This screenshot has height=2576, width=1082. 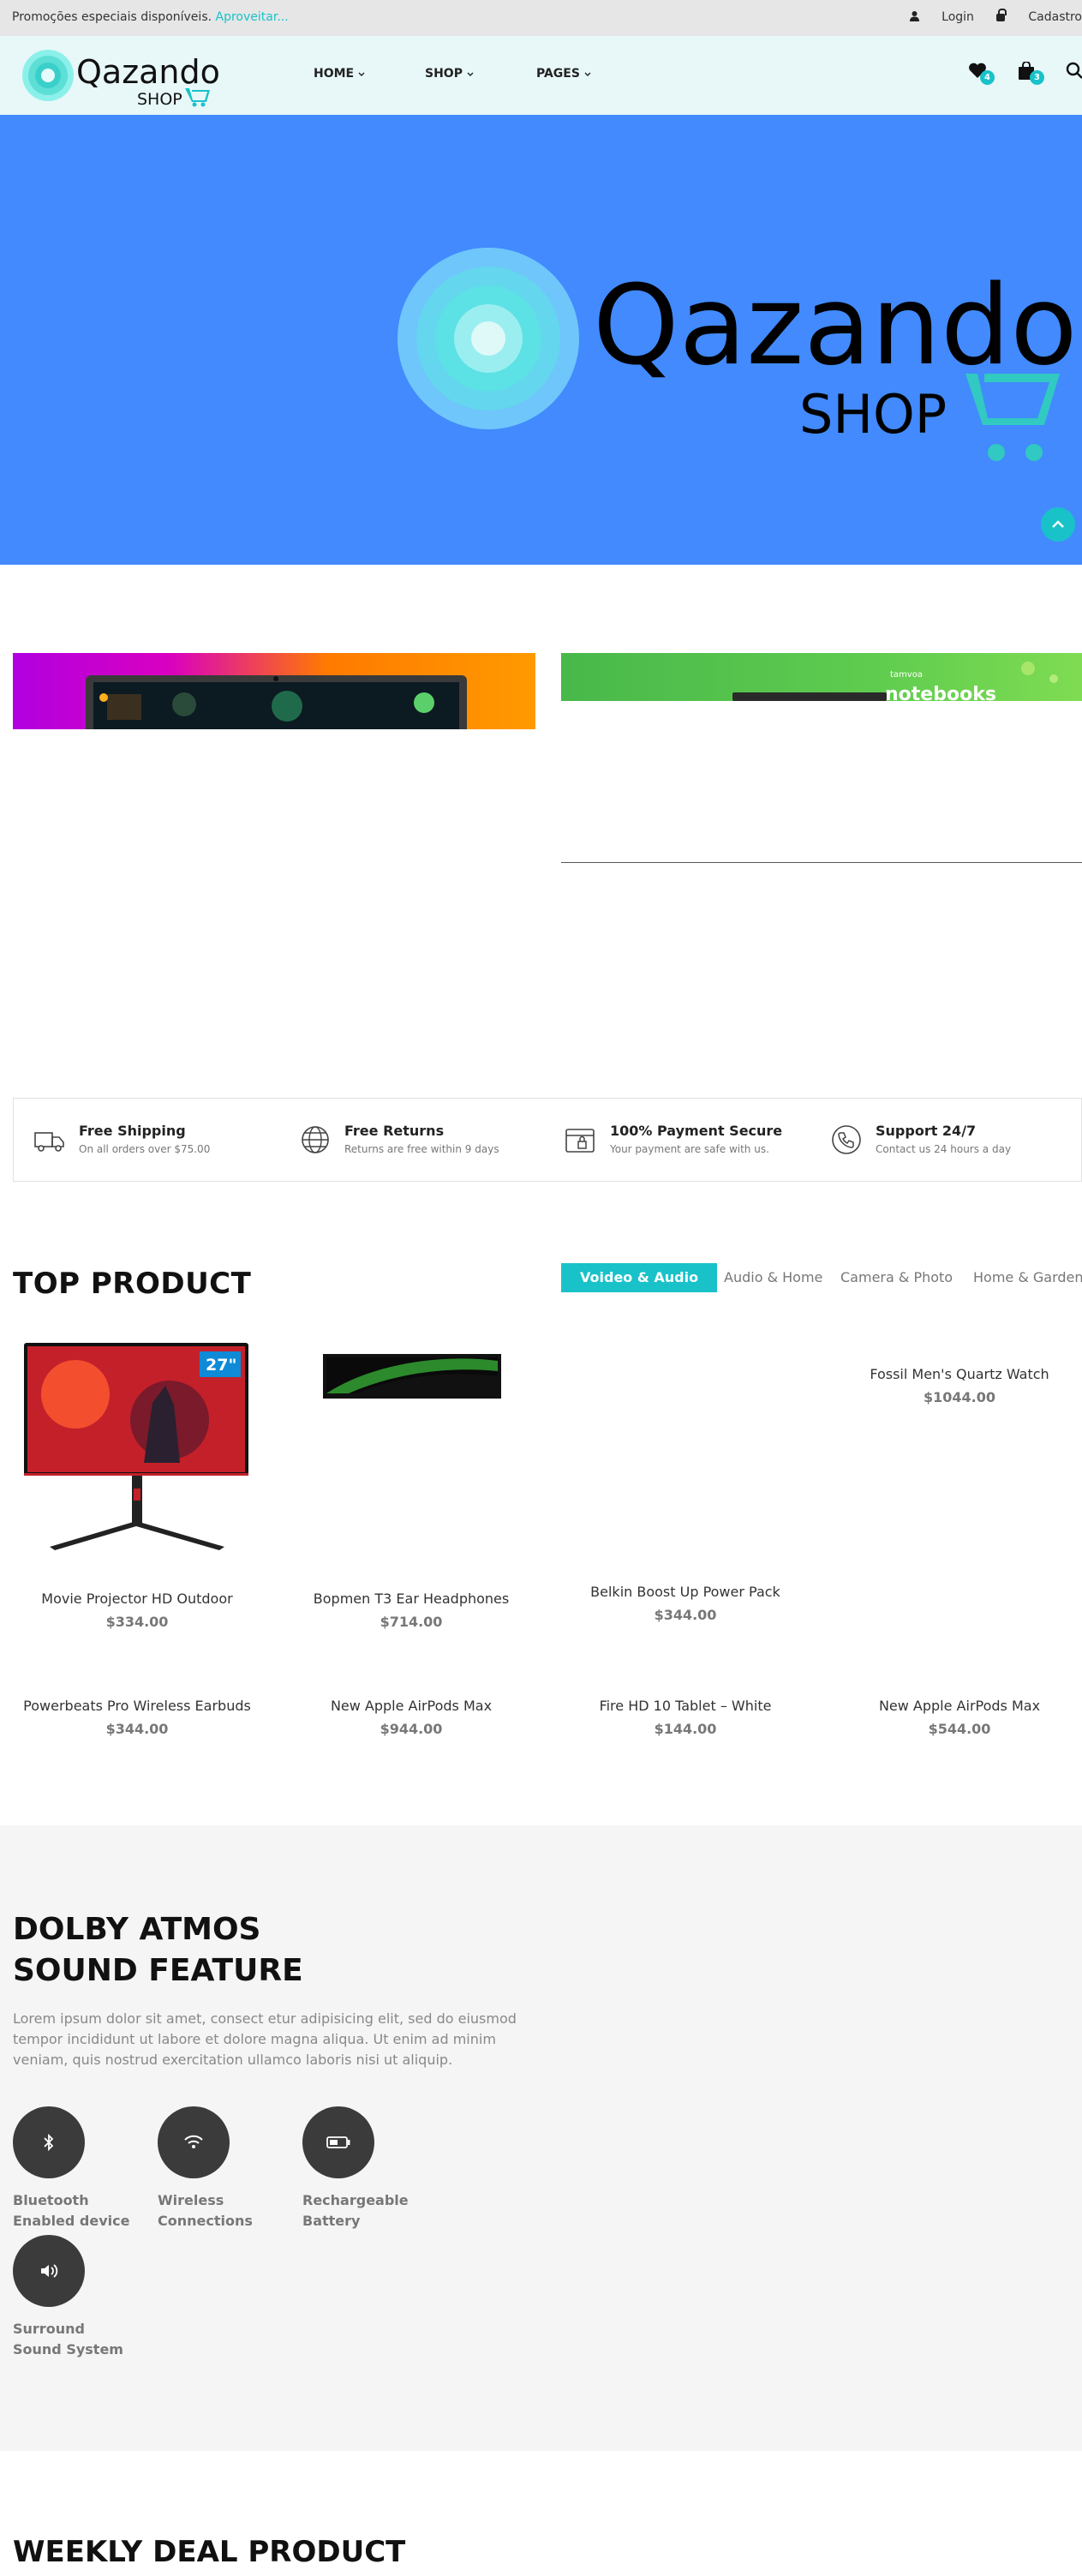 What do you see at coordinates (926, 1131) in the screenshot?
I see `feature-title: Support 24/7` at bounding box center [926, 1131].